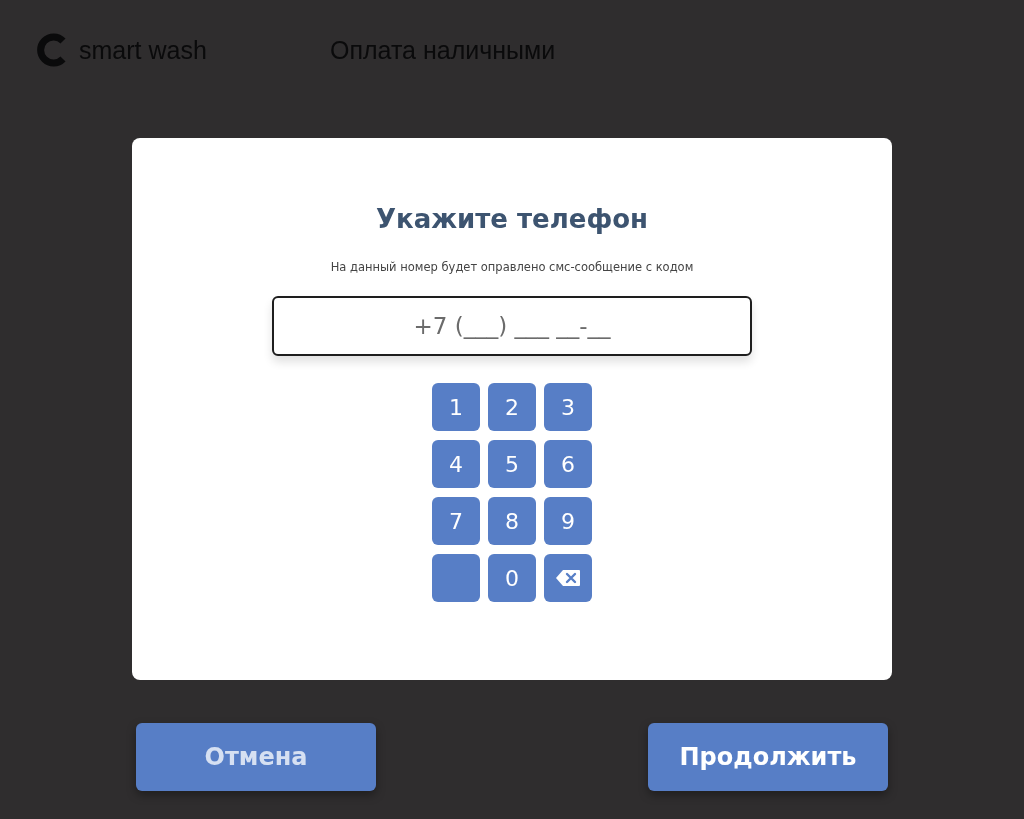  I want to click on keypad-key: 7, so click(456, 521).